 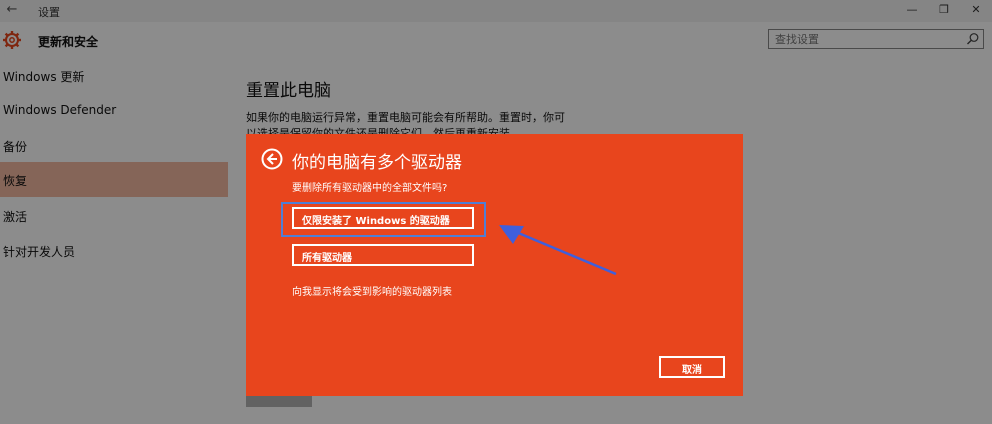 What do you see at coordinates (372, 290) in the screenshot?
I see `show-affected-drives-link: 向我显示将会受到影响的驱动器列表` at bounding box center [372, 290].